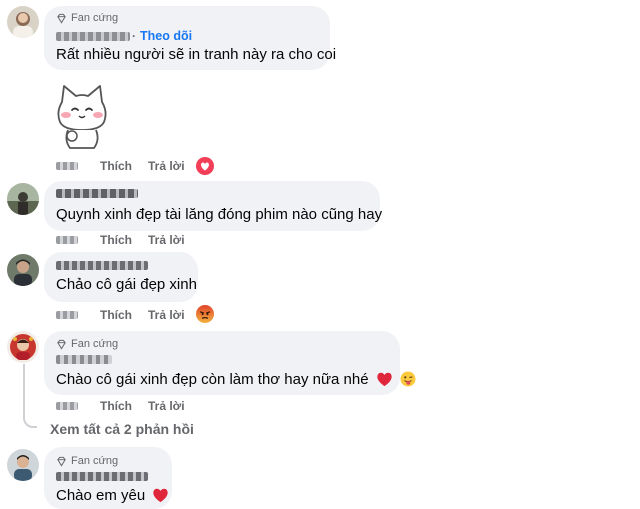 This screenshot has height=509, width=640. What do you see at coordinates (205, 314) in the screenshot?
I see `angry-reaction-icon` at bounding box center [205, 314].